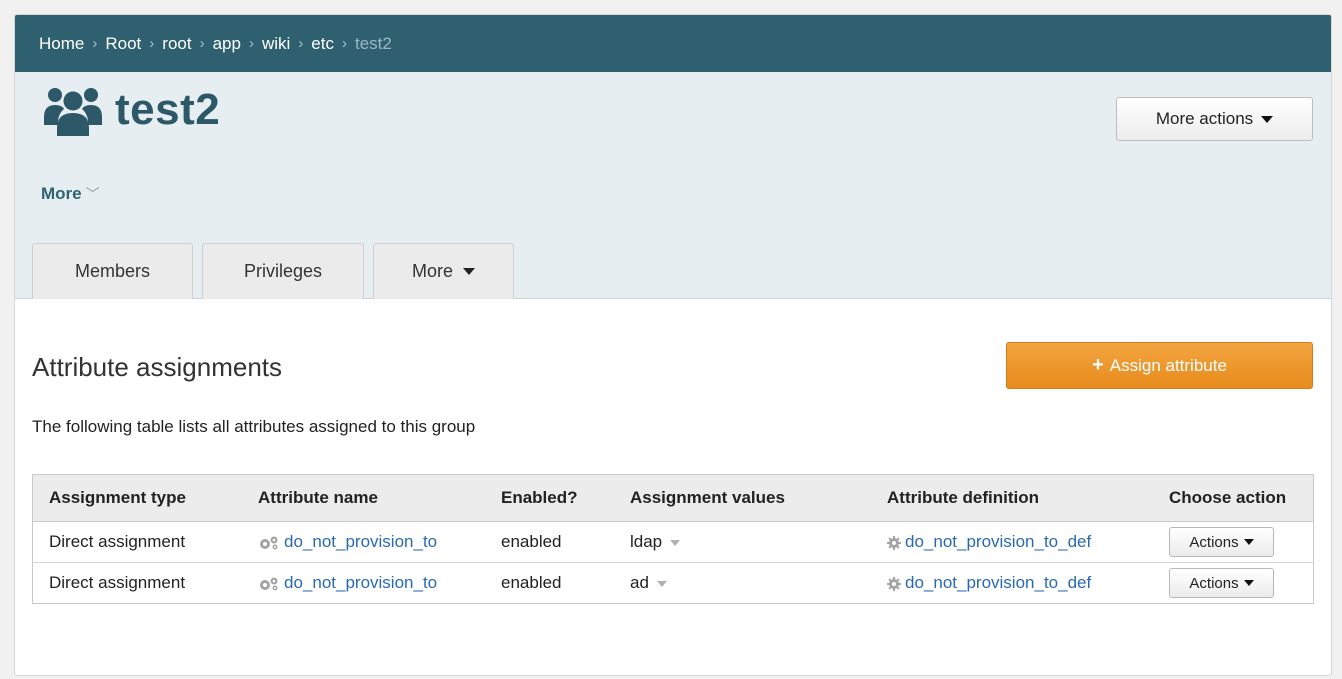 The height and width of the screenshot is (679, 1342). I want to click on tab-privileges: Privileges, so click(283, 271).